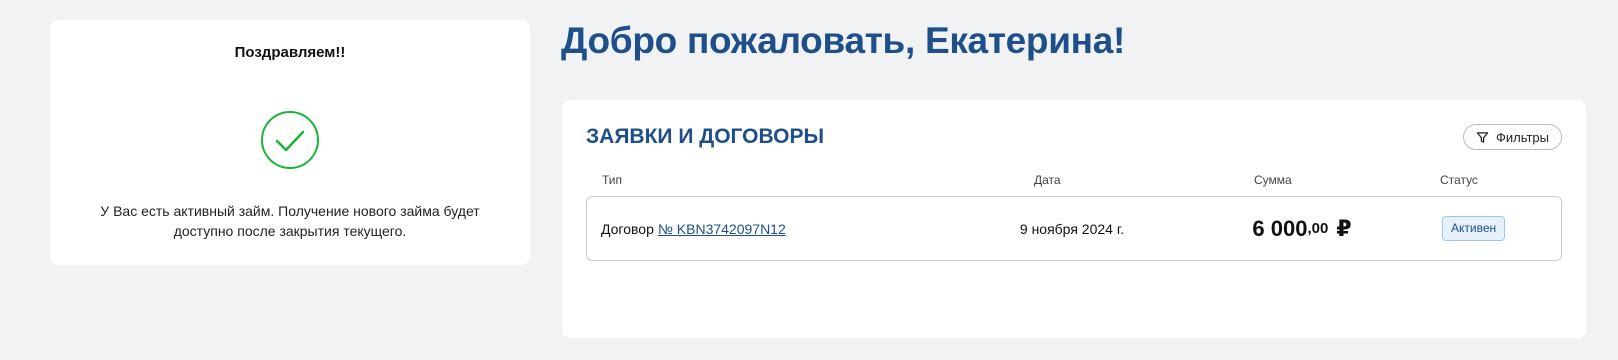  What do you see at coordinates (612, 180) in the screenshot?
I see `column-header-type: Тип` at bounding box center [612, 180].